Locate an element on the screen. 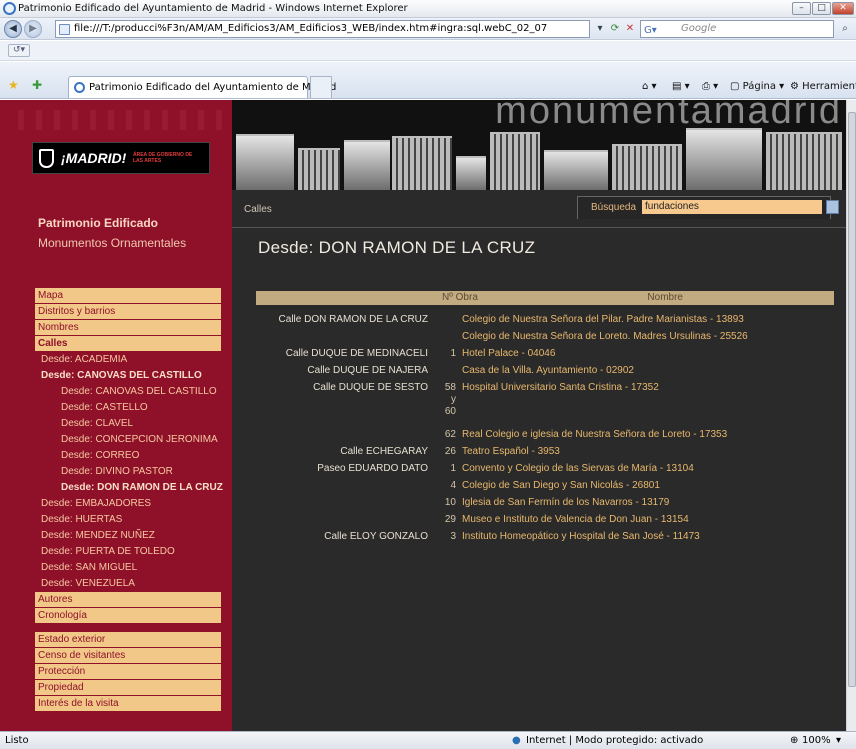 This screenshot has height=749, width=856. sidebar-item: Desde: EMBAJADORES is located at coordinates (128, 504).